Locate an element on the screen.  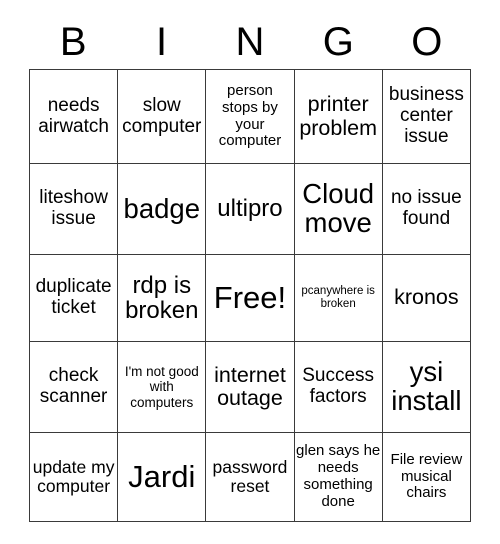
bingo-cell-b1: needs airwatch is located at coordinates (74, 116).